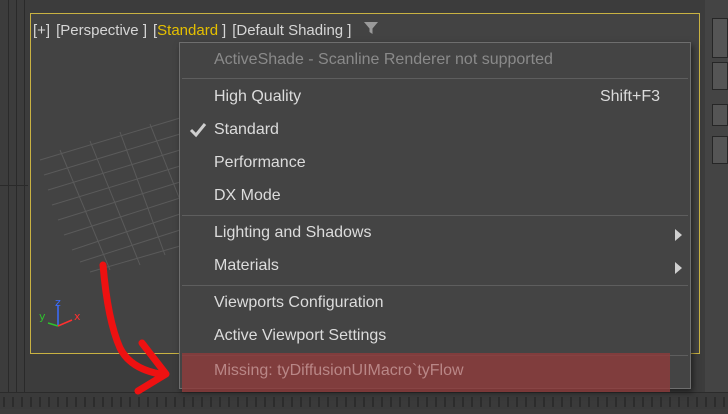  What do you see at coordinates (246, 129) in the screenshot?
I see `menu-item-label: Standard` at bounding box center [246, 129].